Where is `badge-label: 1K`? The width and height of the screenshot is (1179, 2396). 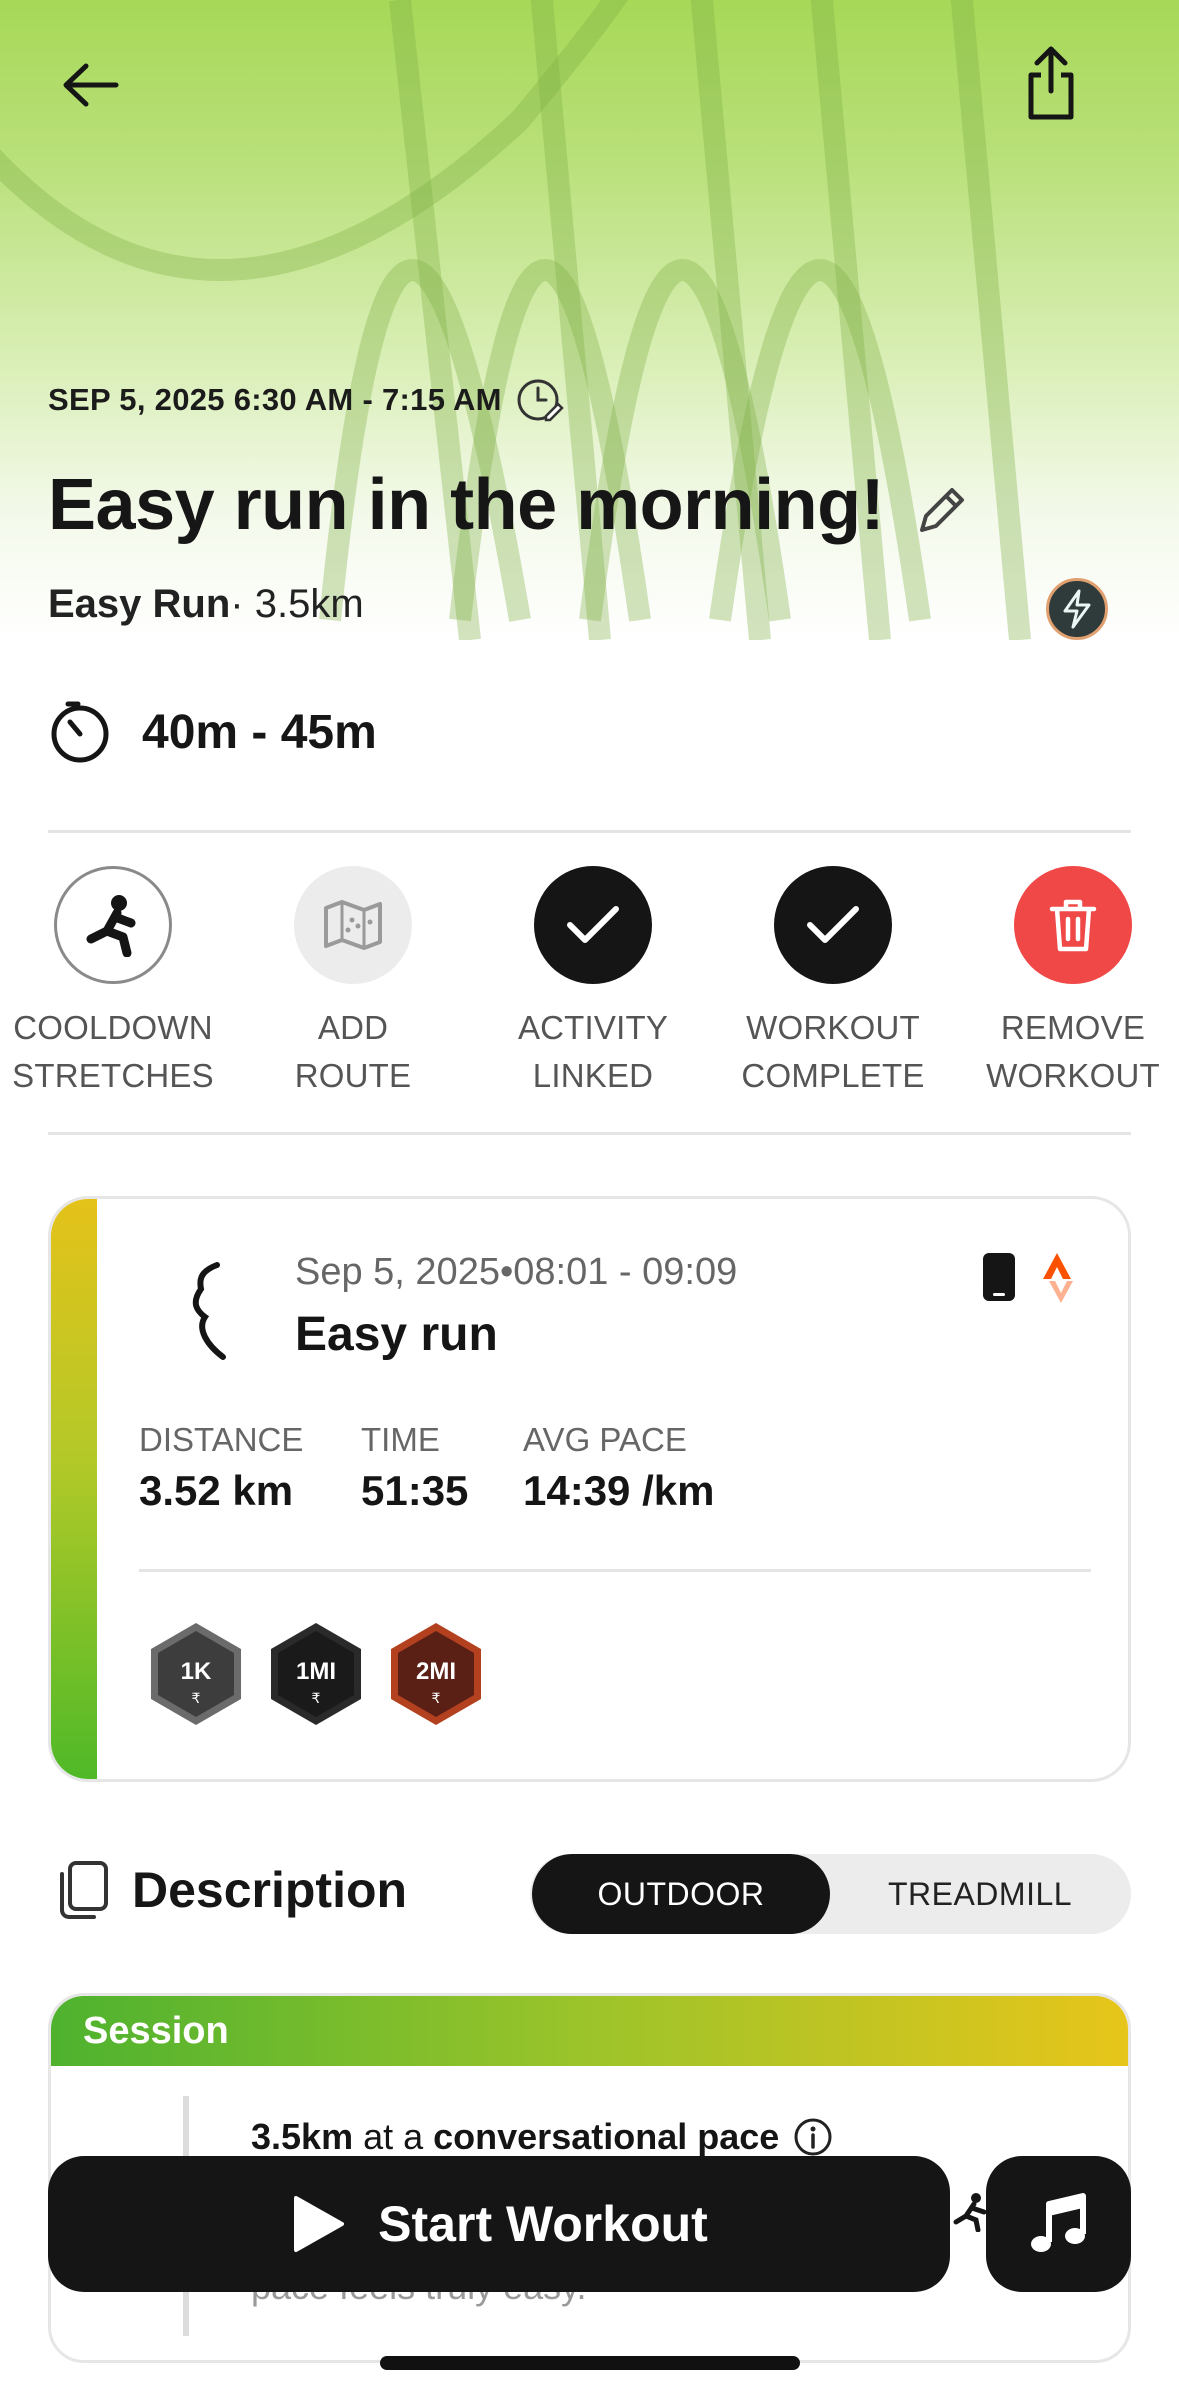 badge-label: 1K is located at coordinates (196, 1671).